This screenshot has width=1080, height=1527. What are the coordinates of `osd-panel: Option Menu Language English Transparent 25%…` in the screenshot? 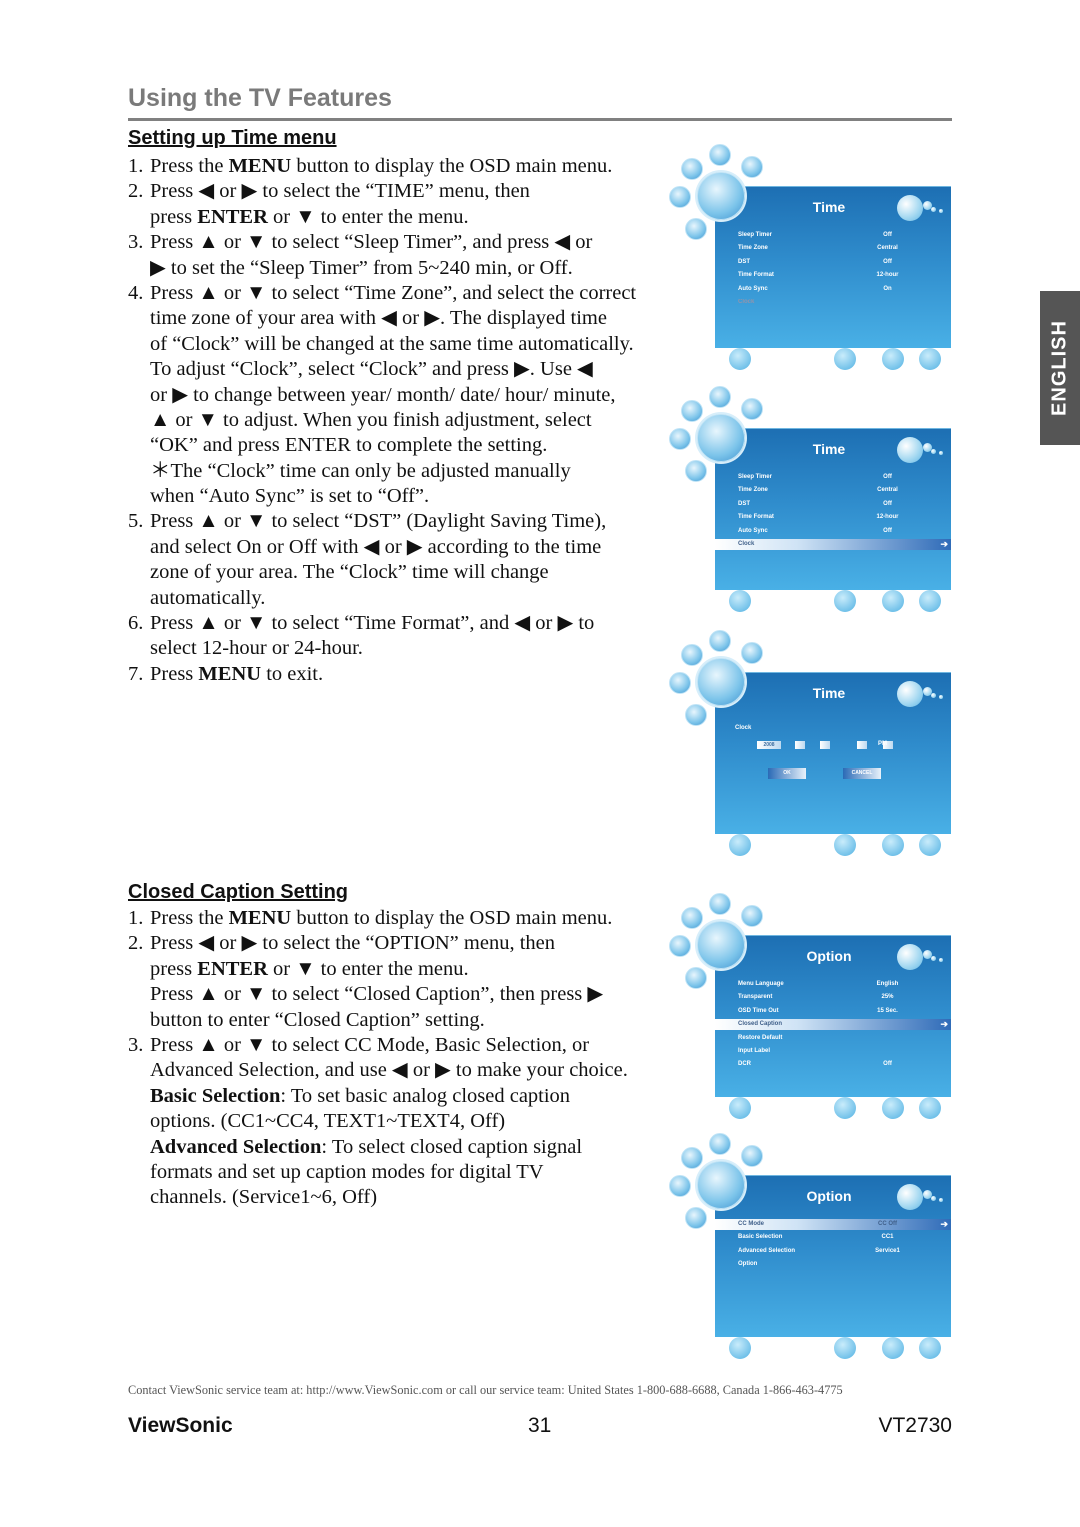 It's located at (833, 1016).